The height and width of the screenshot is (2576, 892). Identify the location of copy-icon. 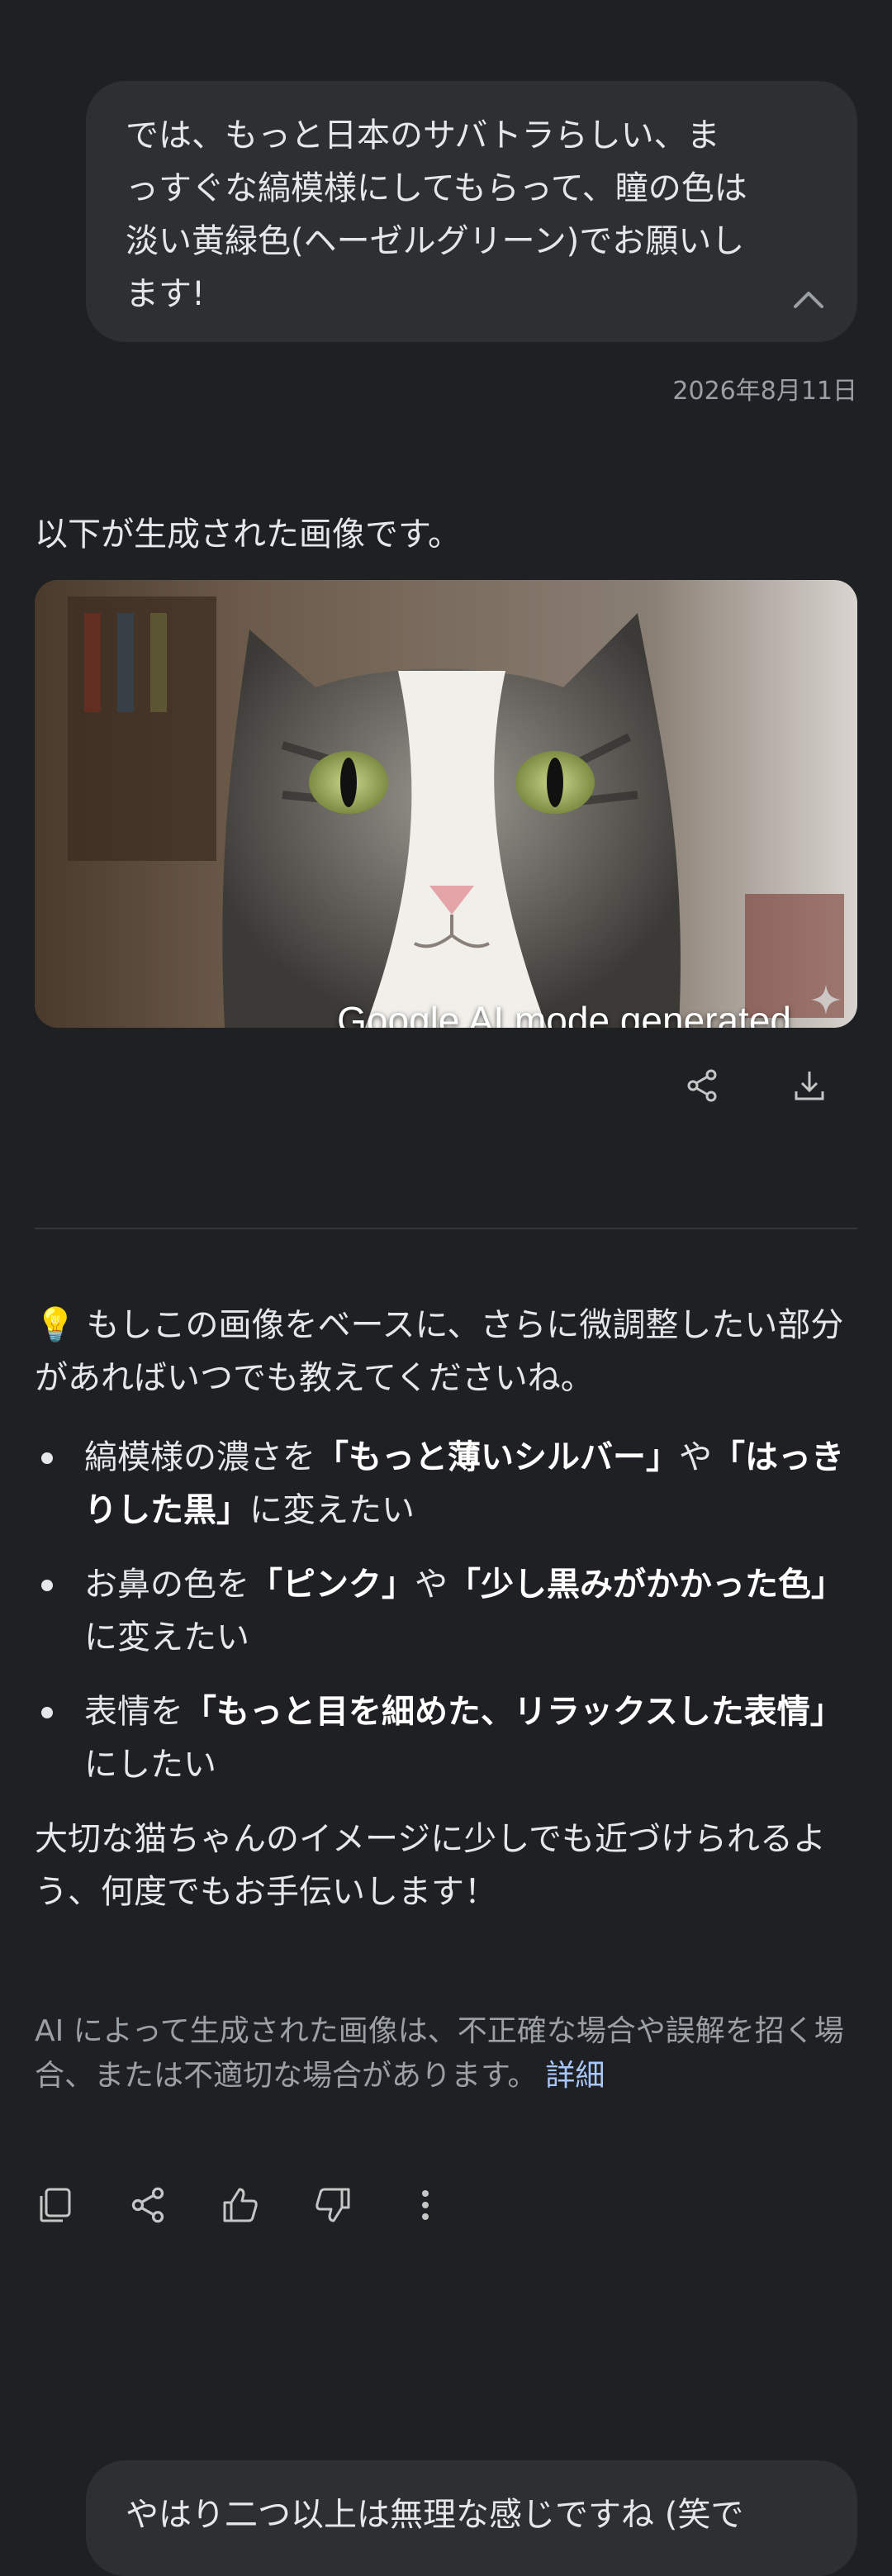
(55, 2205).